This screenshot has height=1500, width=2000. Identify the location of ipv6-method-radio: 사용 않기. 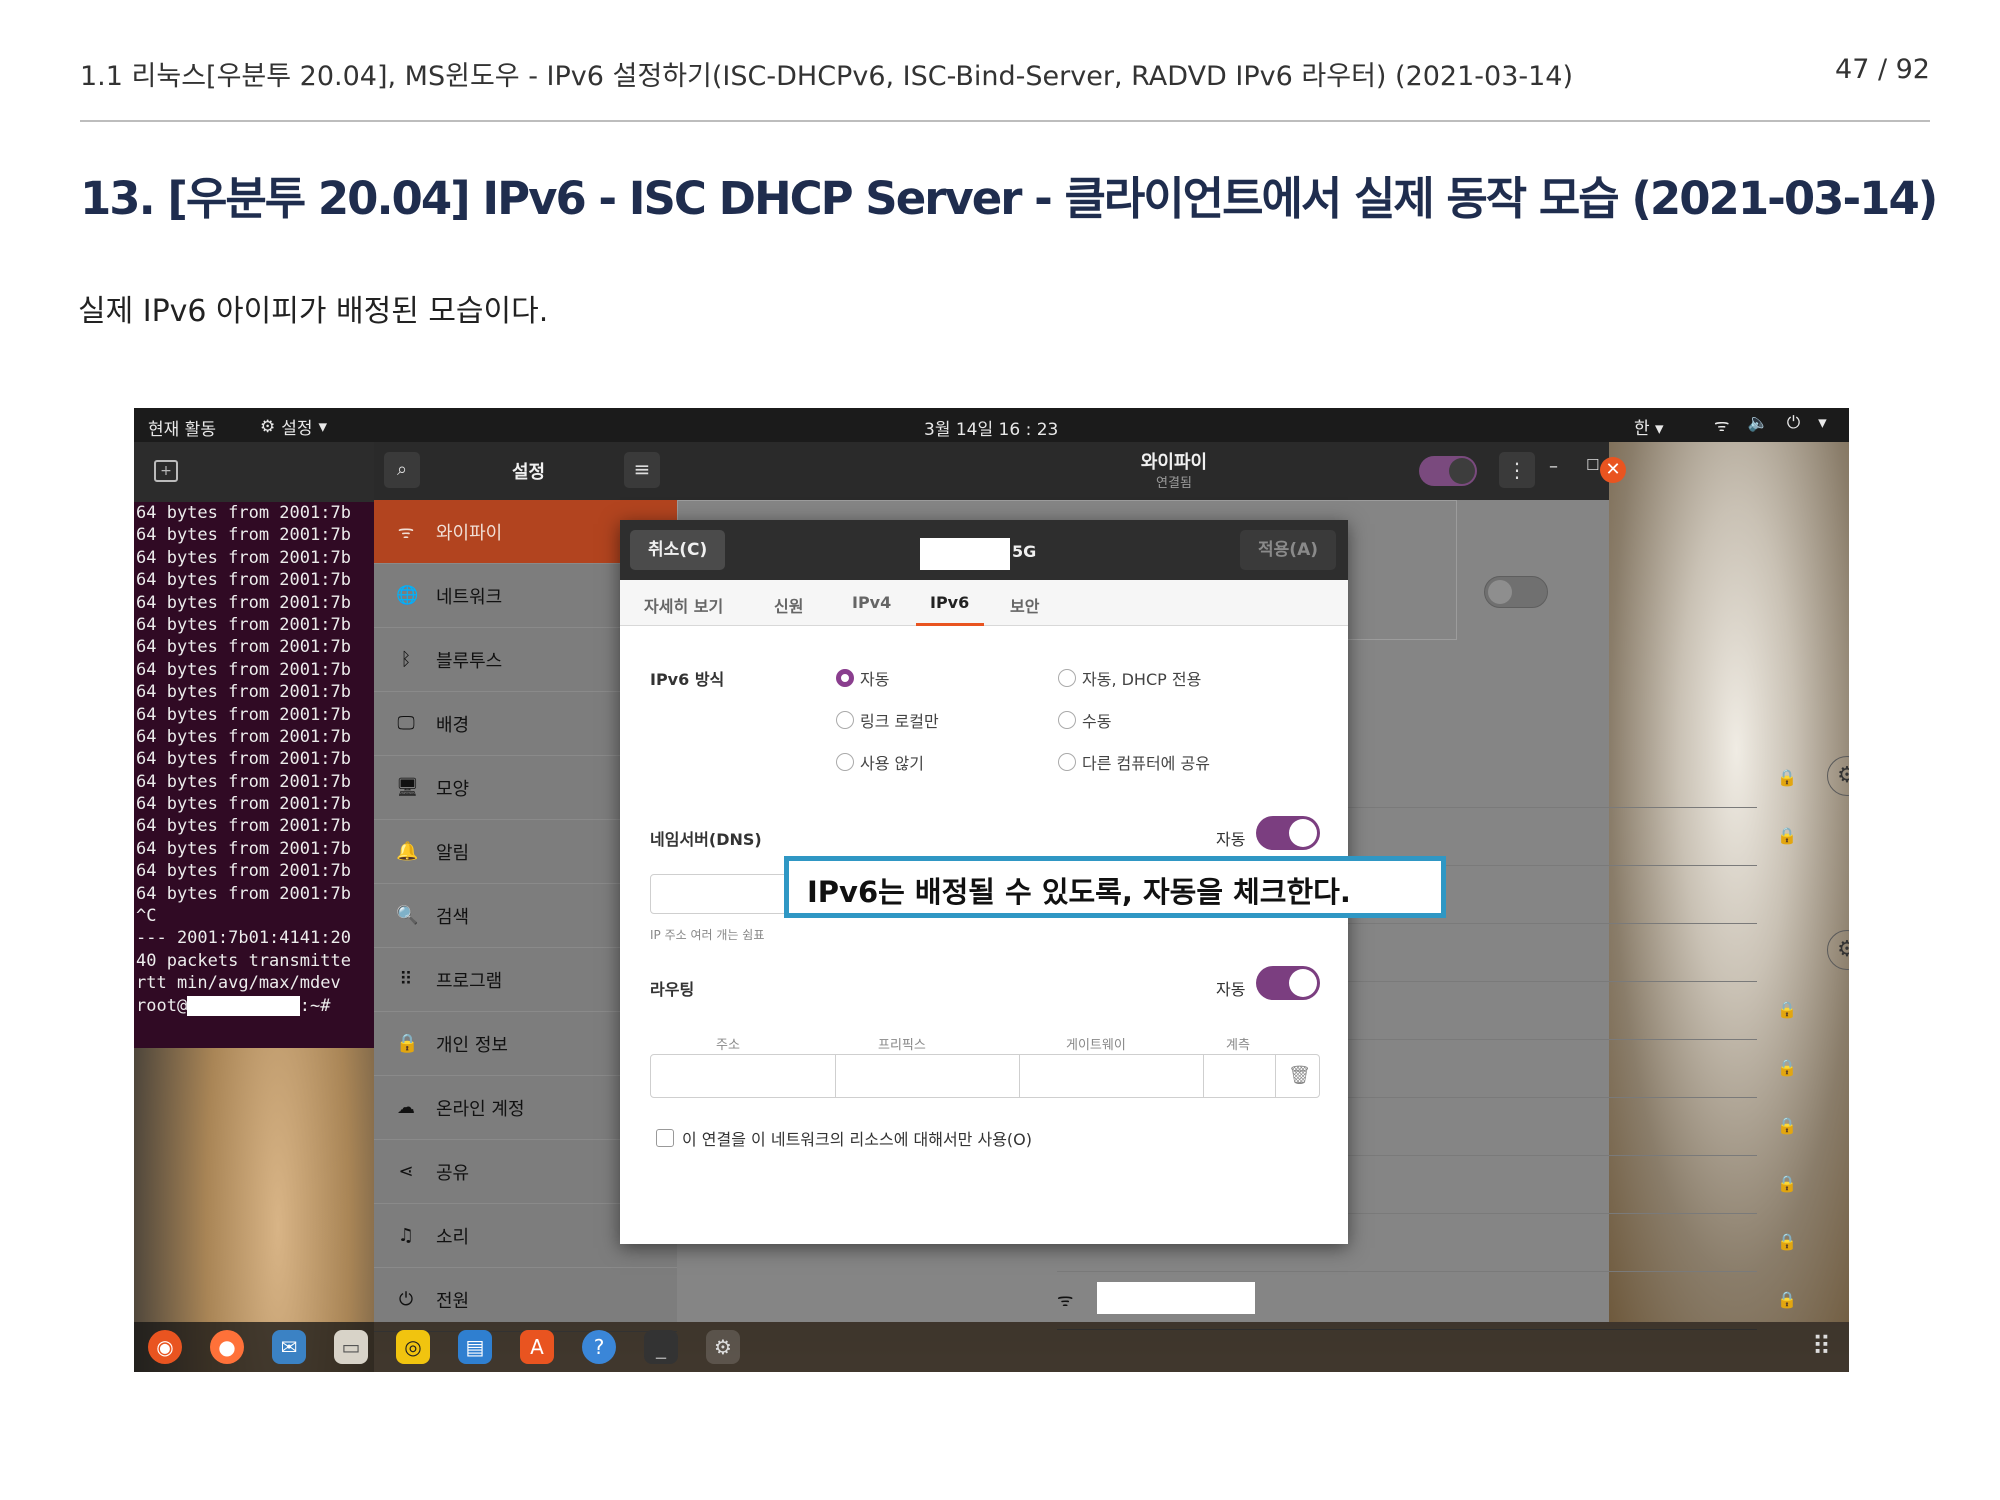
(880, 762).